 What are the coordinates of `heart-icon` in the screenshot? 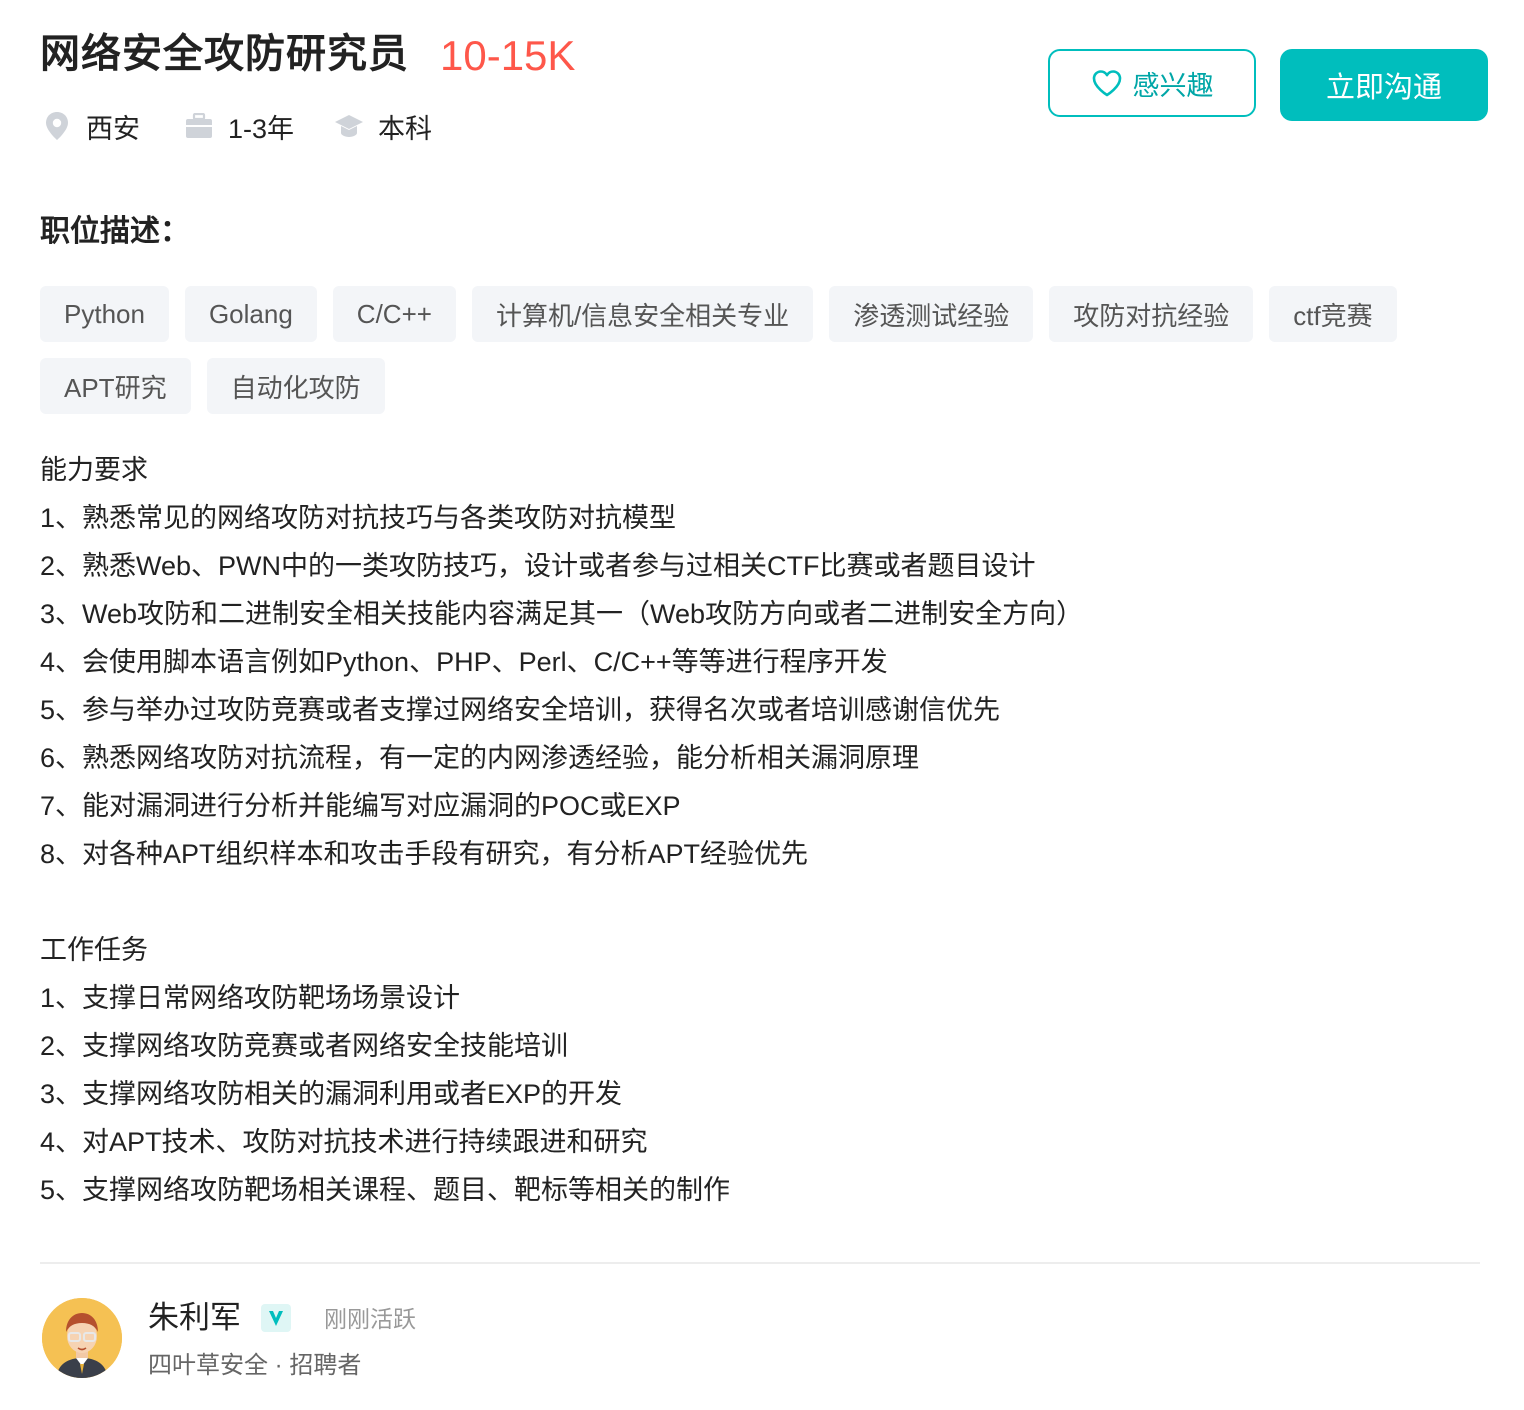 It's located at (1107, 83).